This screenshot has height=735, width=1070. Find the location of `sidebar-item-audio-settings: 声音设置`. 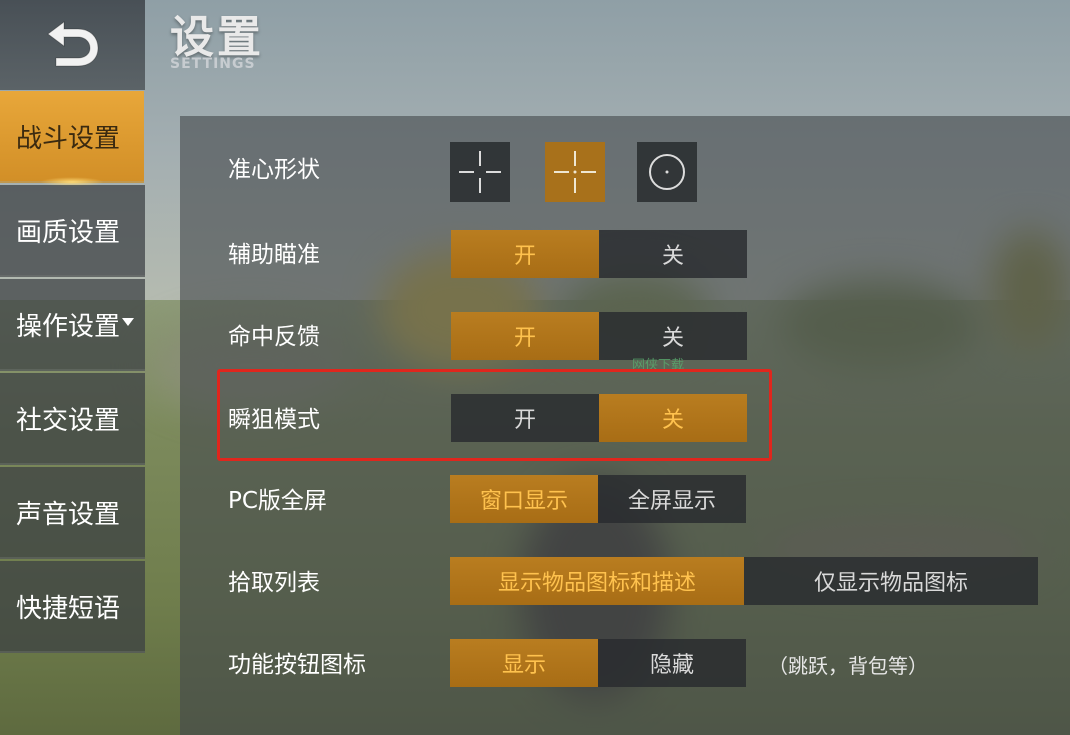

sidebar-item-audio-settings: 声音设置 is located at coordinates (72, 513).